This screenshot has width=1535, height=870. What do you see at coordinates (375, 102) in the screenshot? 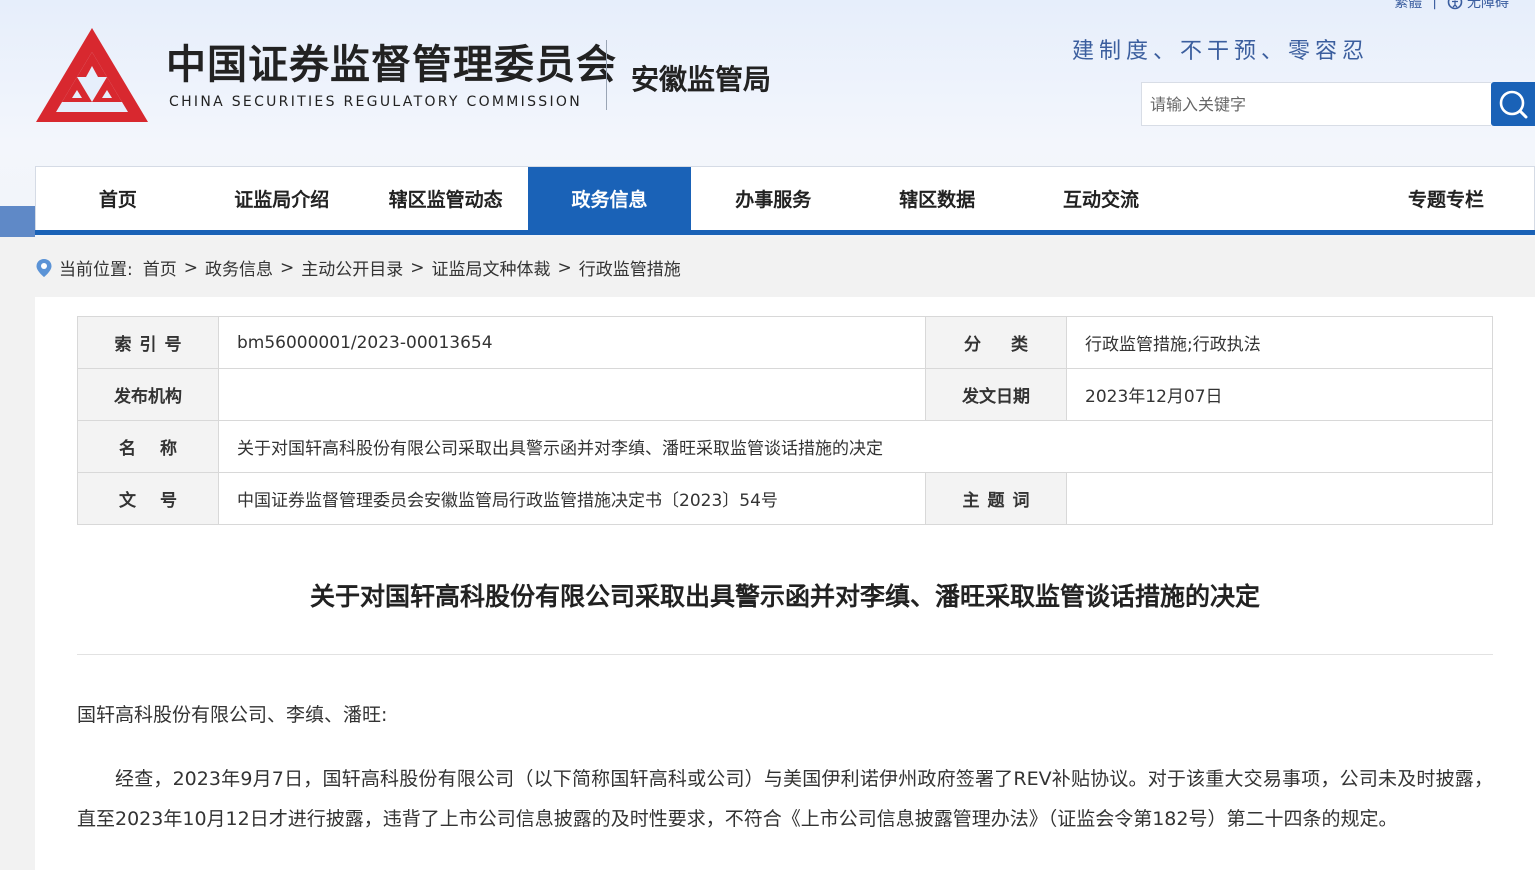
I see `org-name-en: CHINA SECURITIES REGULATORY COMMISSION` at bounding box center [375, 102].